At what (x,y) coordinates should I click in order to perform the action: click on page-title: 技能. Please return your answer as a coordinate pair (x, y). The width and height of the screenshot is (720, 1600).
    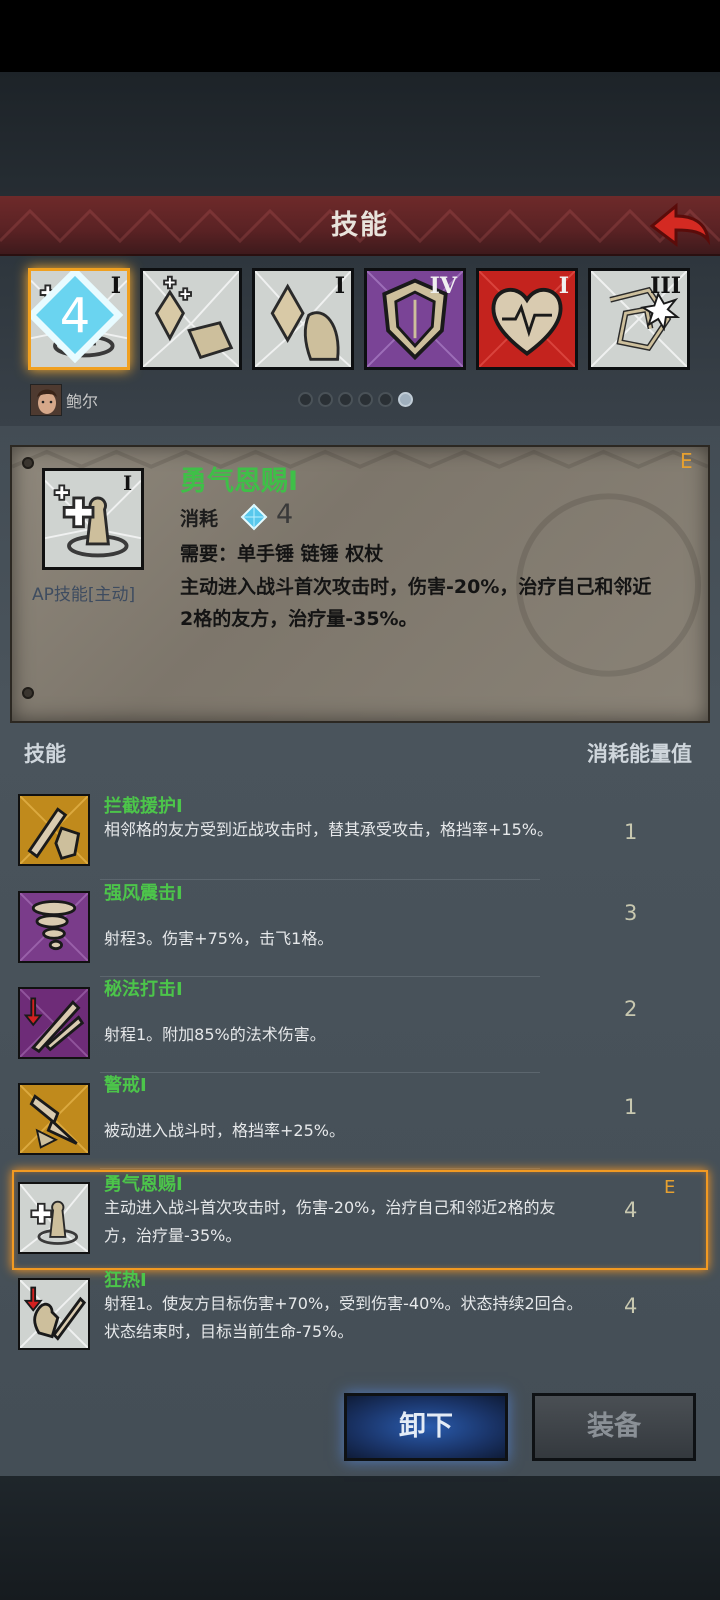
    Looking at the image, I should click on (360, 225).